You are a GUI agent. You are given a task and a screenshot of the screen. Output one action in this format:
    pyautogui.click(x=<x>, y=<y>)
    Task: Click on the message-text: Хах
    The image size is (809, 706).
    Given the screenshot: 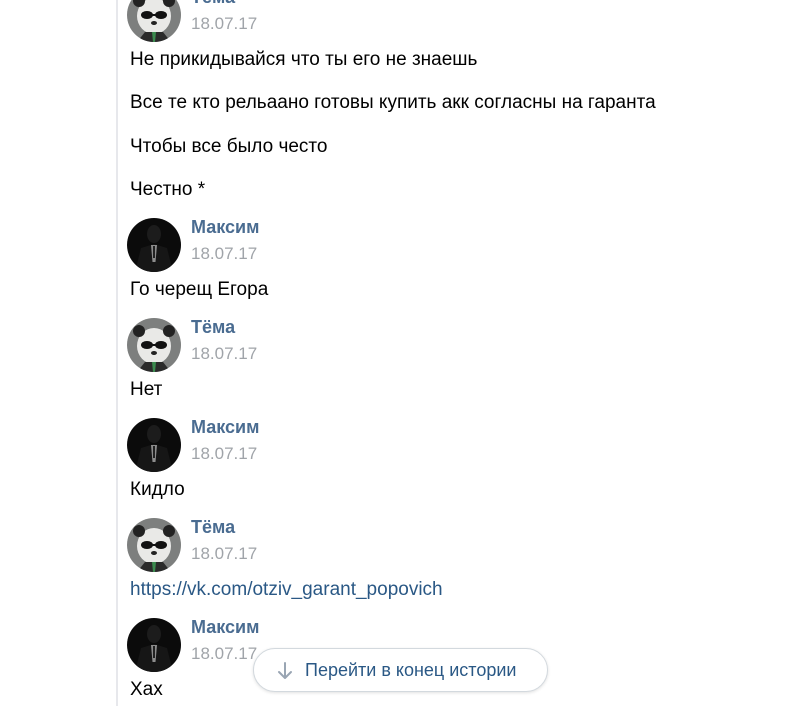 What is the action you would take?
    pyautogui.click(x=146, y=689)
    